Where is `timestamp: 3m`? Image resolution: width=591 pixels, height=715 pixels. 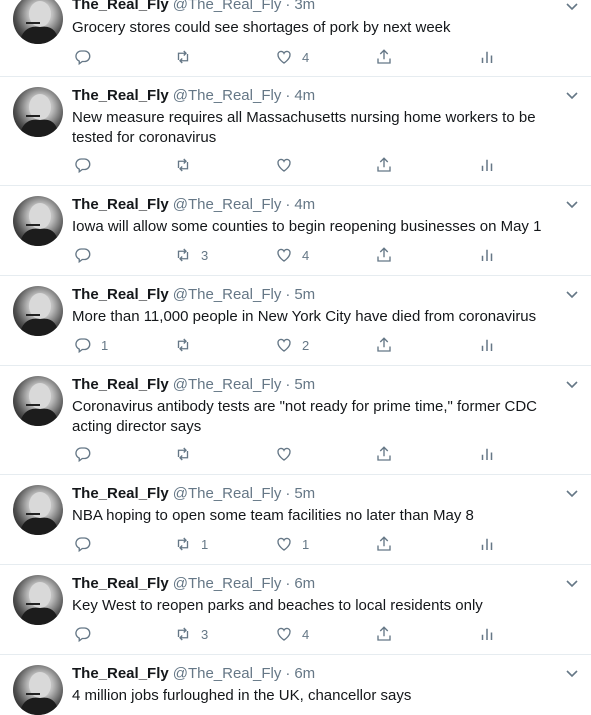
timestamp: 3m is located at coordinates (304, 6).